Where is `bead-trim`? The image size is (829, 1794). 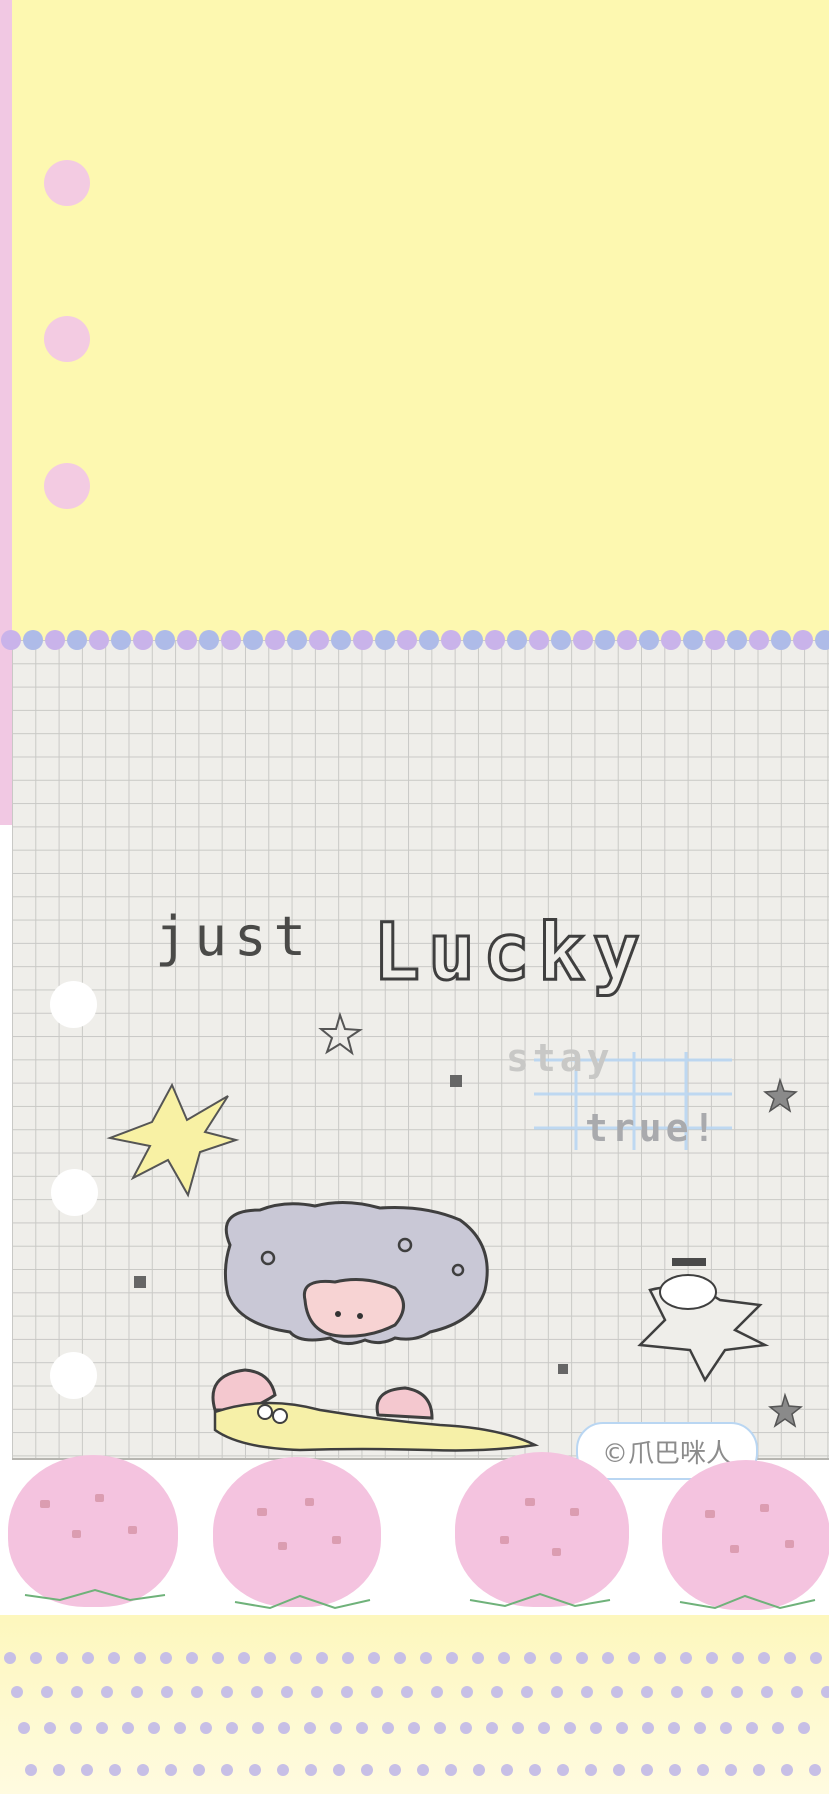
bead-trim is located at coordinates (415, 640).